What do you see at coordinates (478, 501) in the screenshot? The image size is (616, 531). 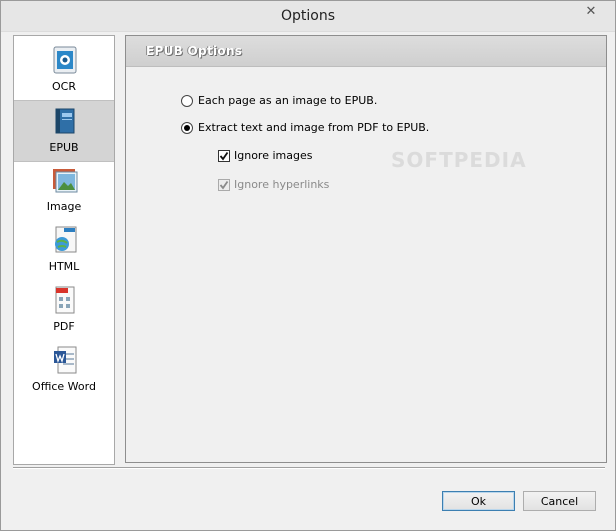 I see `ok-button: Ok` at bounding box center [478, 501].